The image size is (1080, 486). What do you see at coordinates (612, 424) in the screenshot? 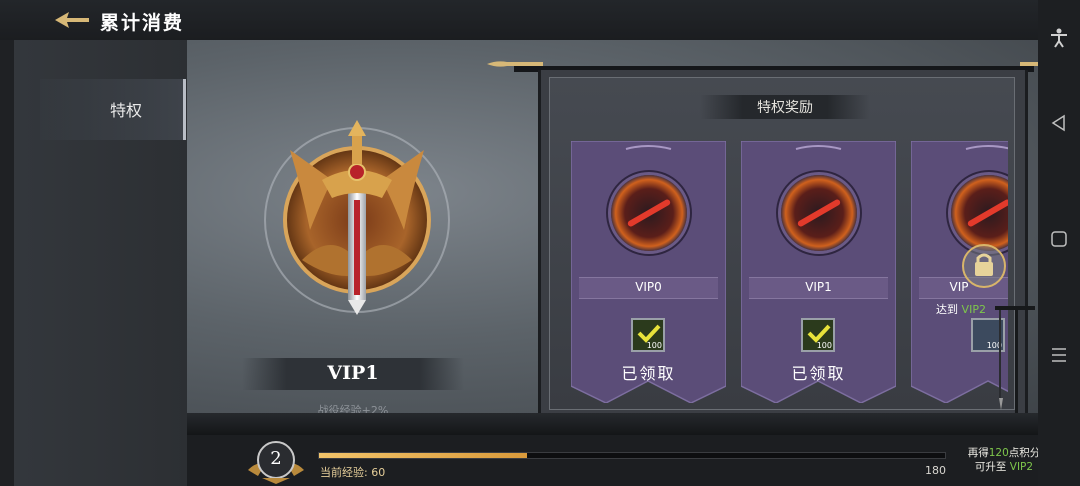
I see `bottom-shelf` at bounding box center [612, 424].